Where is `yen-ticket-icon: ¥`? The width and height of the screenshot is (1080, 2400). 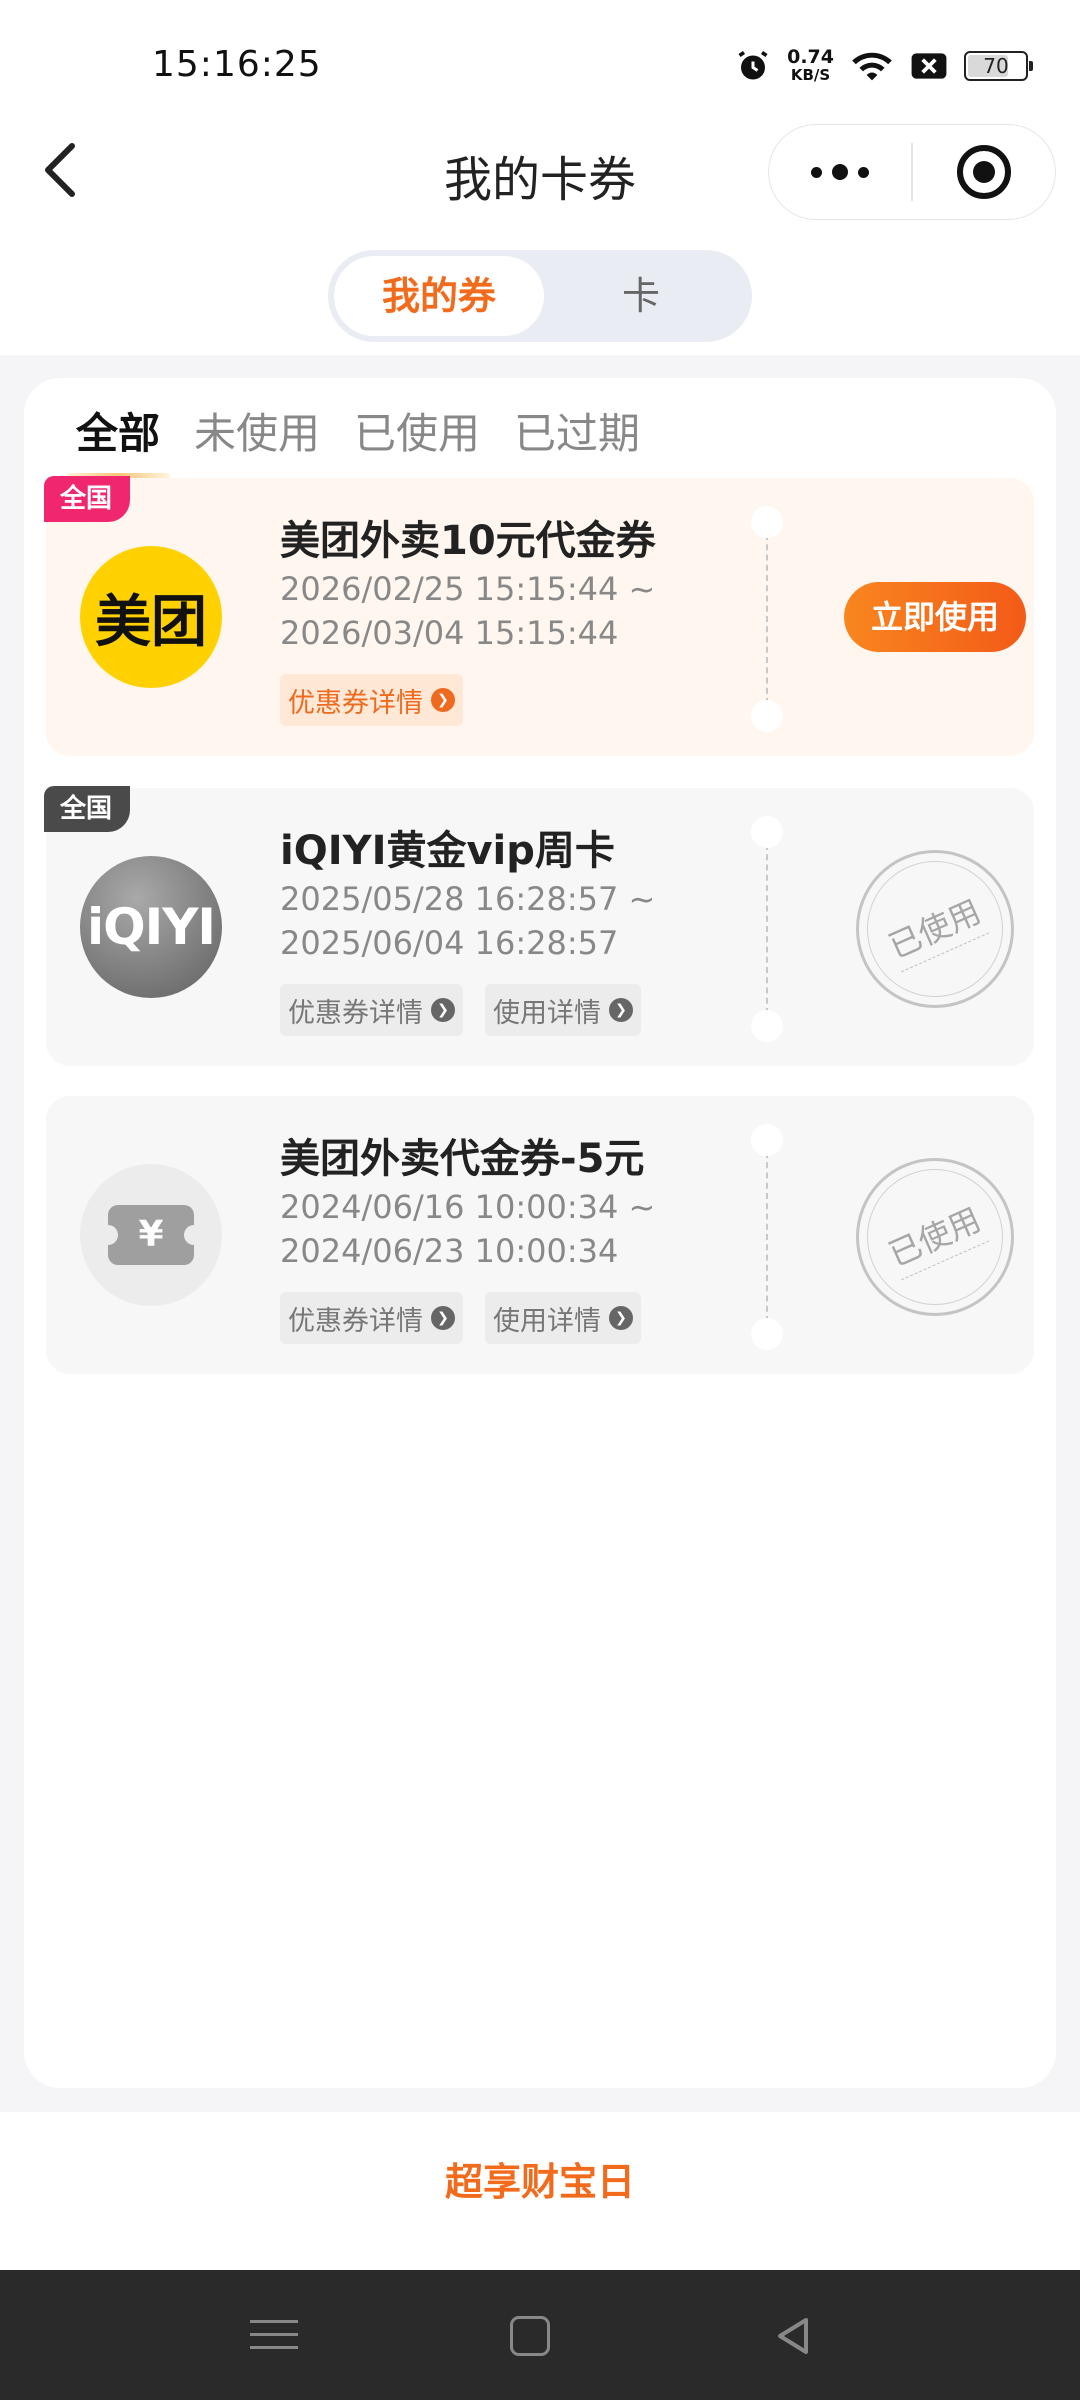
yen-ticket-icon: ¥ is located at coordinates (151, 1235).